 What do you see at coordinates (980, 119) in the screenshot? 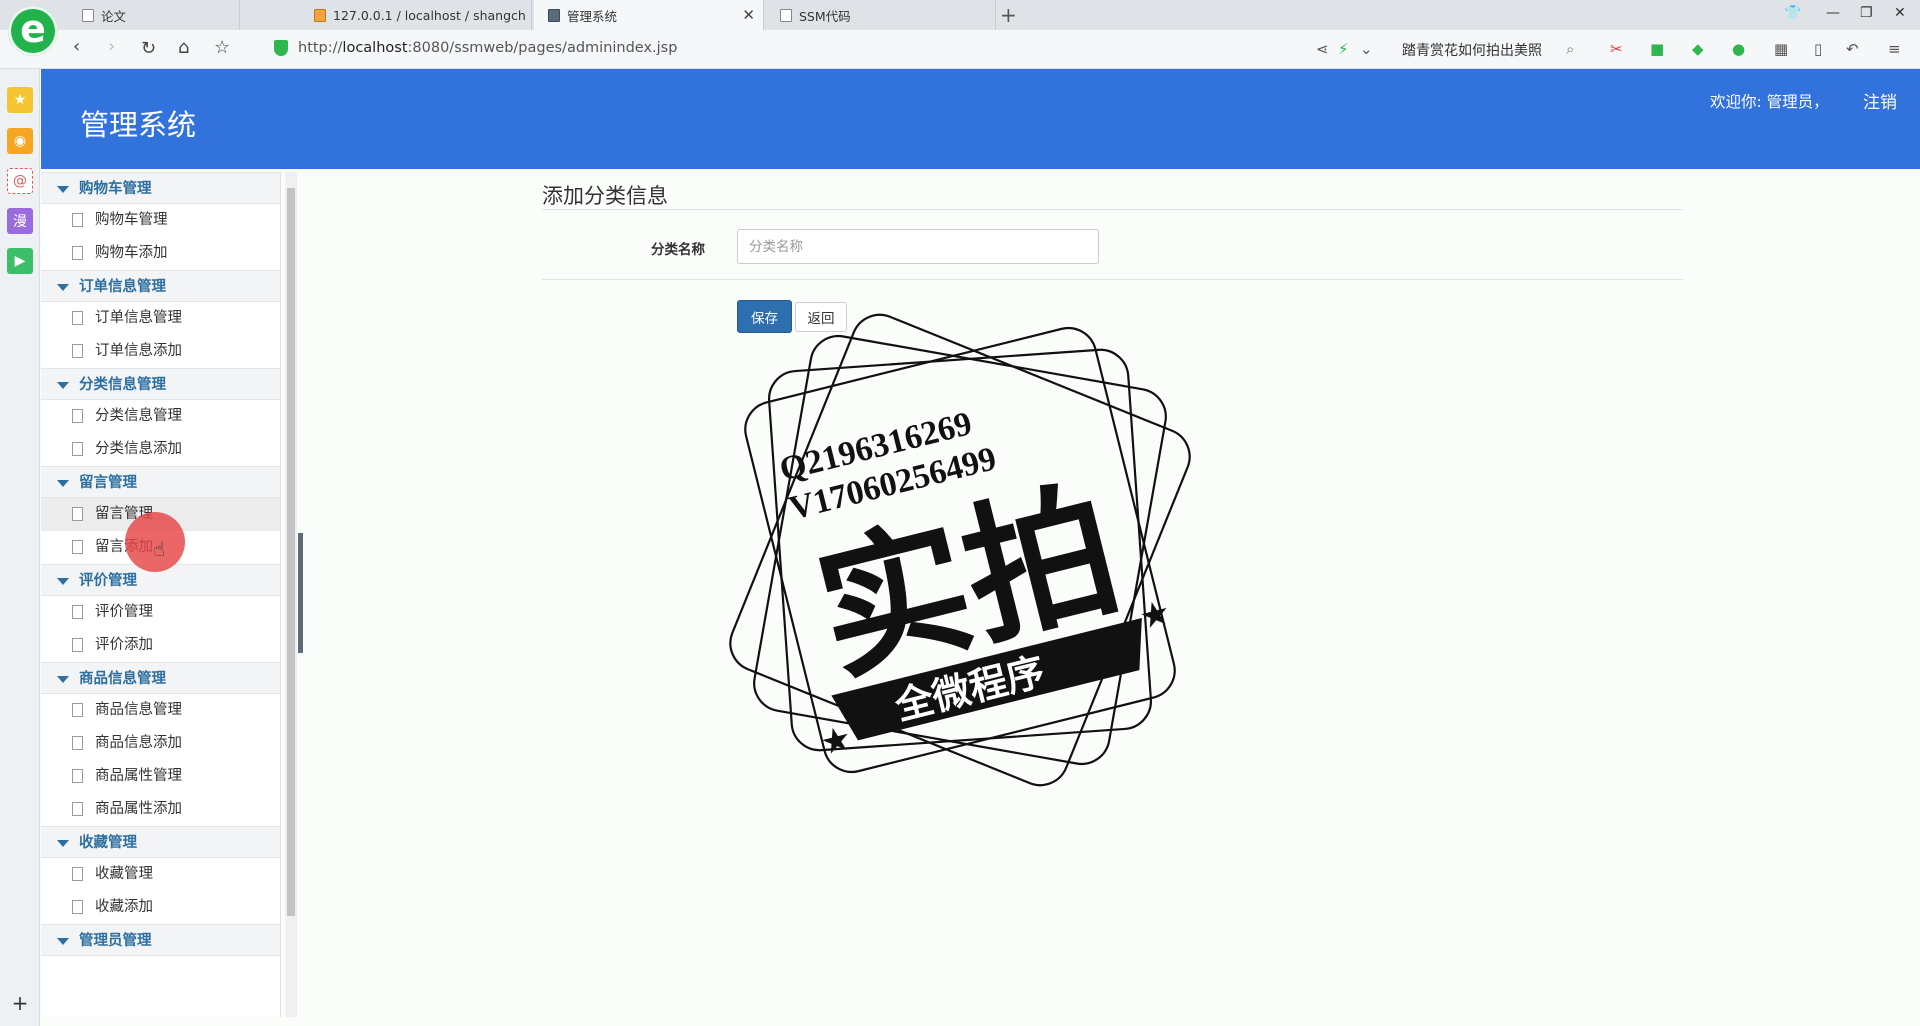
I see `app-header` at bounding box center [980, 119].